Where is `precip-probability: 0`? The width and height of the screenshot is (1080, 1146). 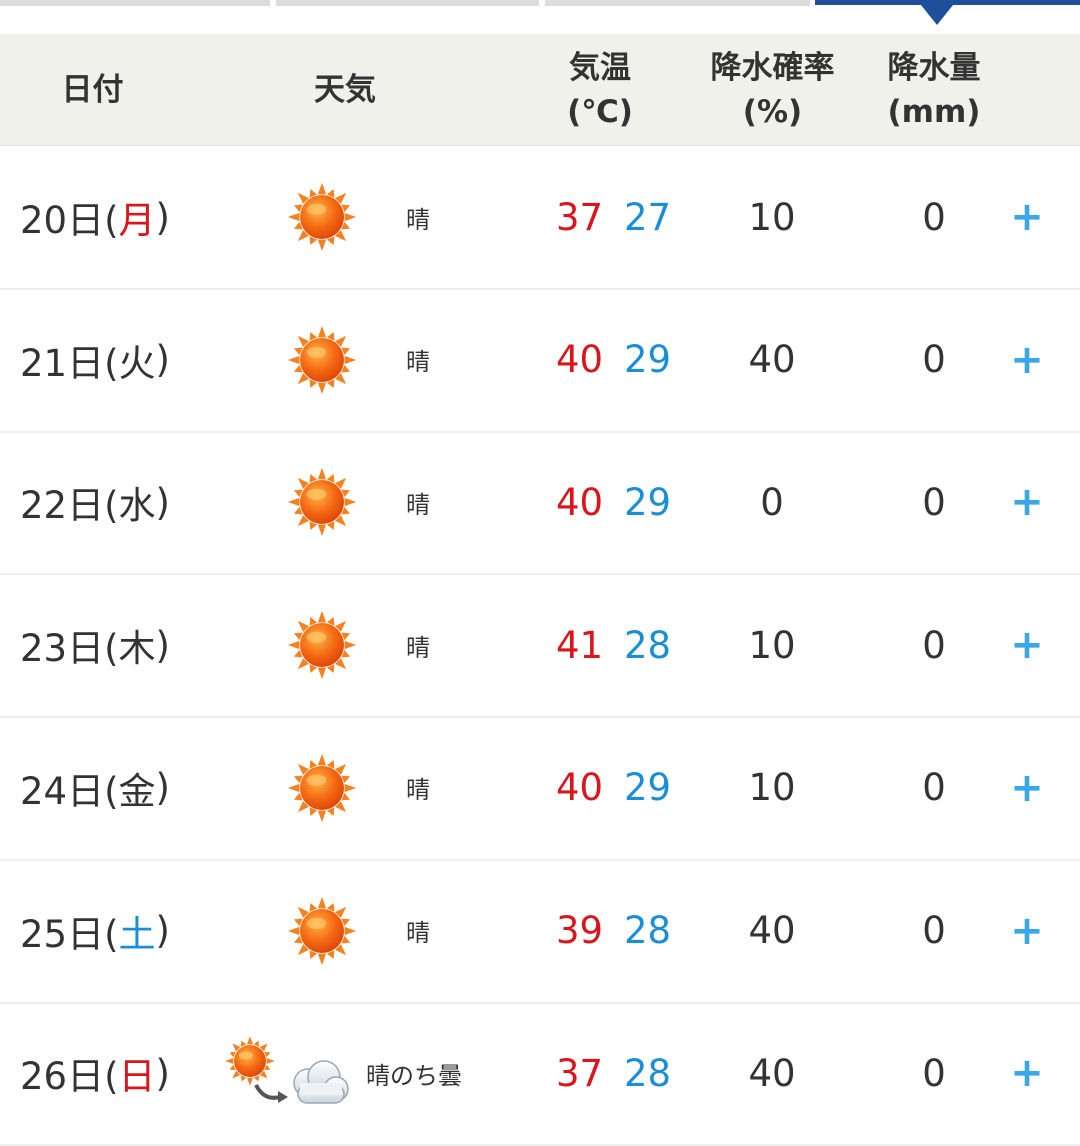 precip-probability: 0 is located at coordinates (772, 502).